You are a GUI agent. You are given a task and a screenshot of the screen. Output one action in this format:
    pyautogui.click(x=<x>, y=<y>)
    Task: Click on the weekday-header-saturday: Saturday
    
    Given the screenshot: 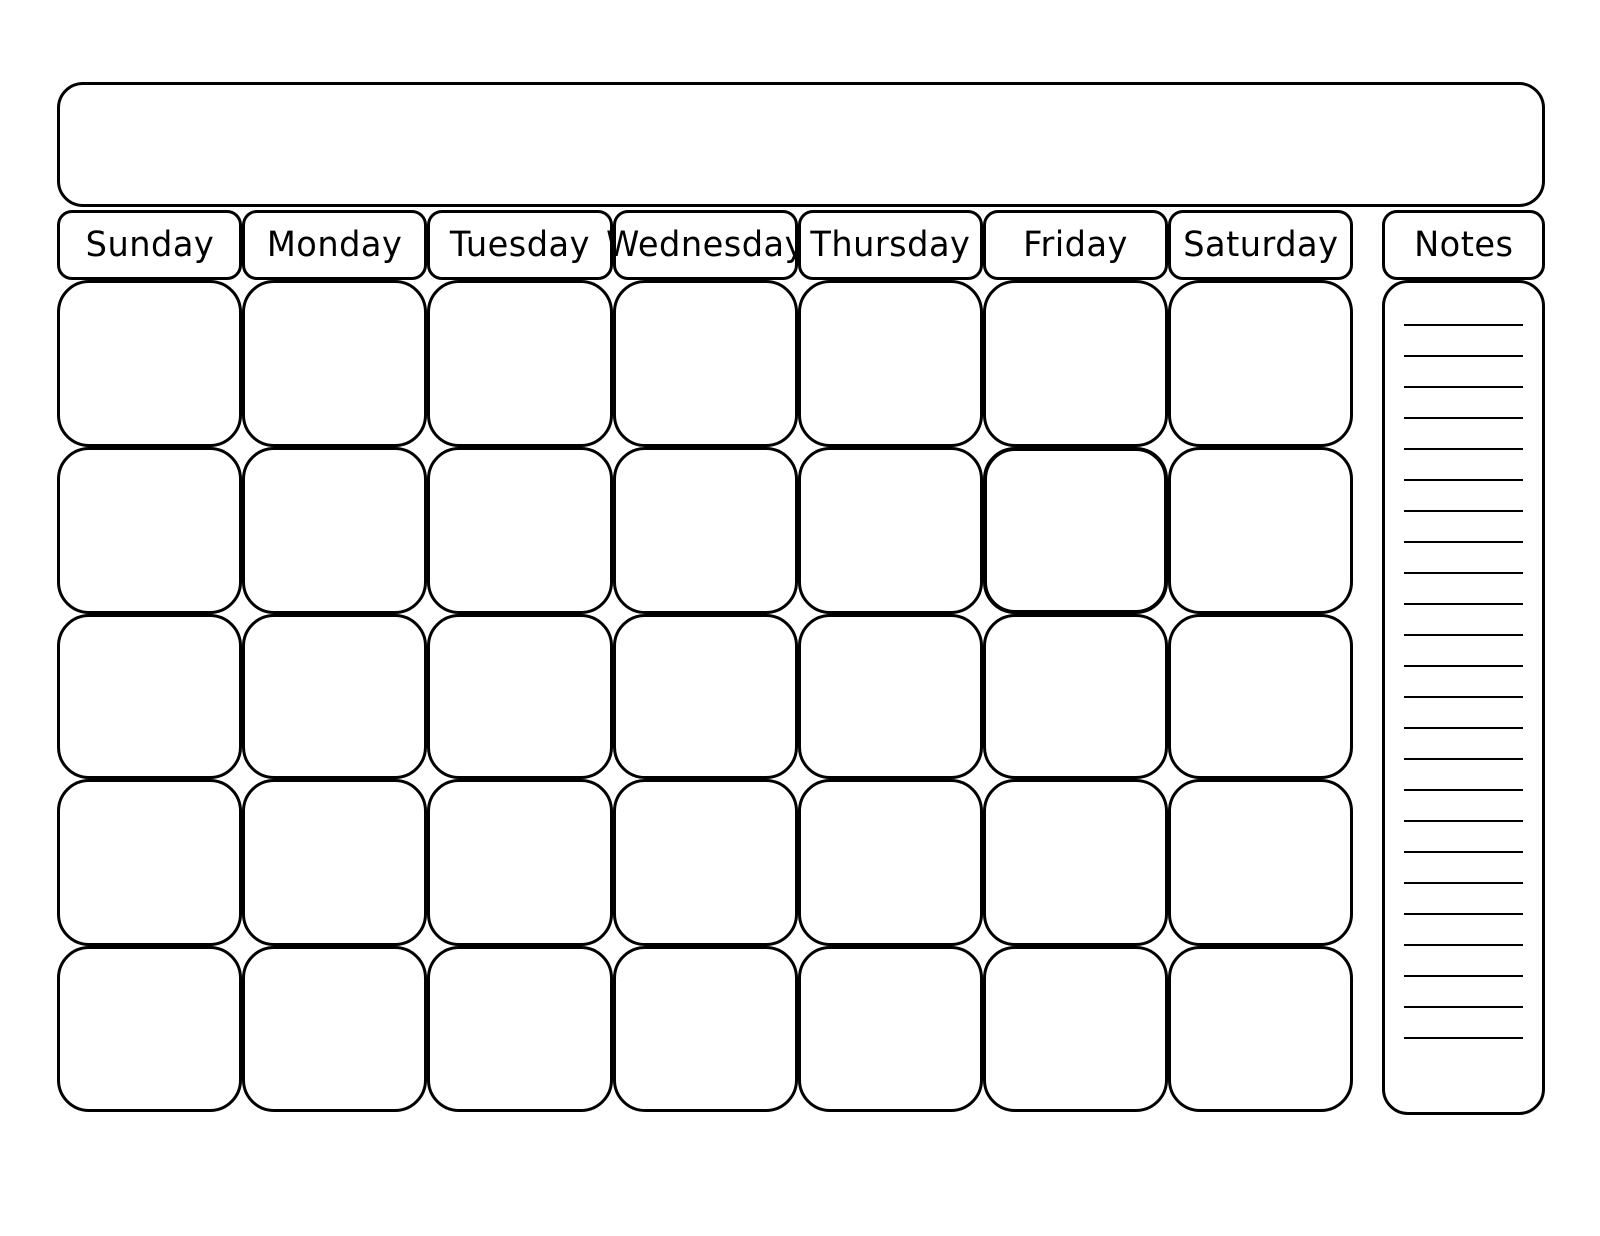 What is the action you would take?
    pyautogui.click(x=1260, y=245)
    